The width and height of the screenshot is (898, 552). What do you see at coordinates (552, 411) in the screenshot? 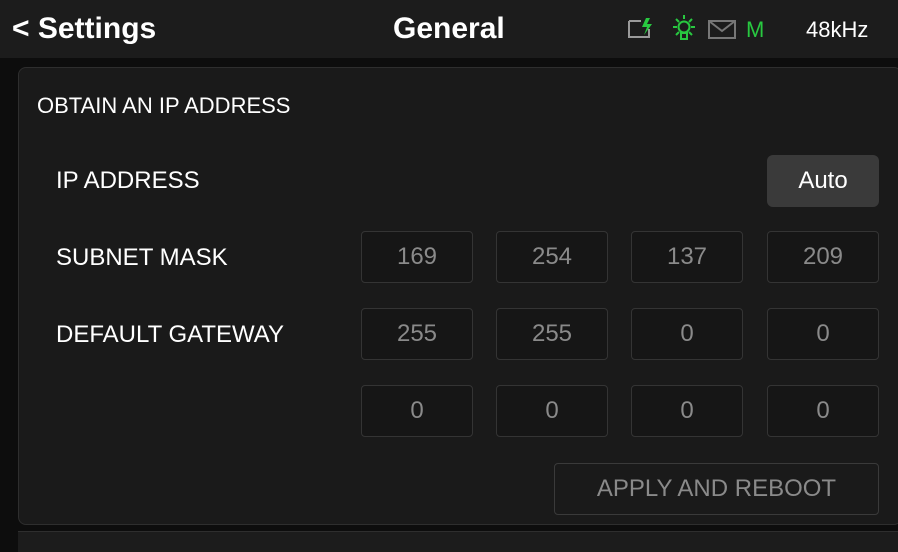
I see `extra-octet-2: 0` at bounding box center [552, 411].